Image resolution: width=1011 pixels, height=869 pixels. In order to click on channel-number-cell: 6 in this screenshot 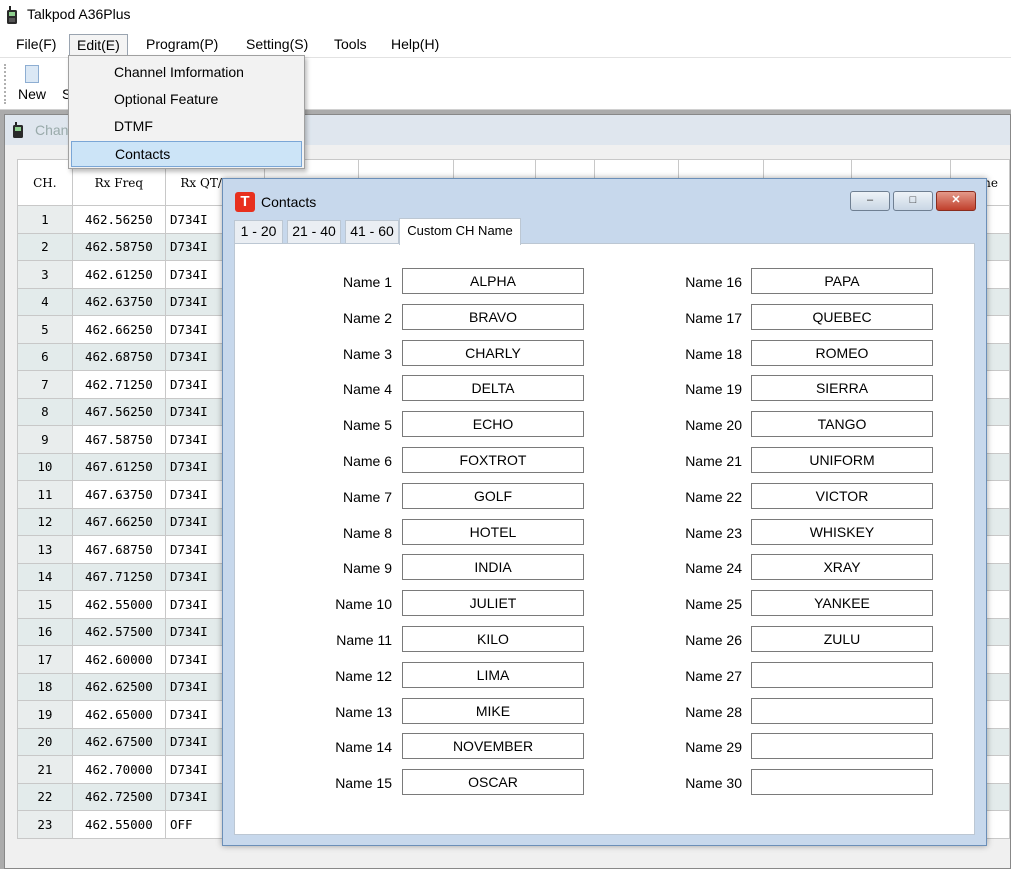, I will do `click(45, 356)`.